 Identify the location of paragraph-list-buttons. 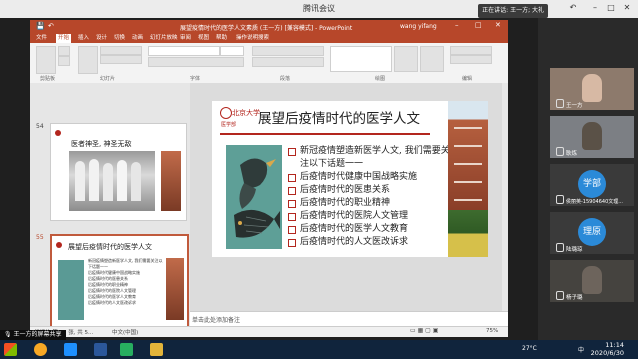
(288, 51).